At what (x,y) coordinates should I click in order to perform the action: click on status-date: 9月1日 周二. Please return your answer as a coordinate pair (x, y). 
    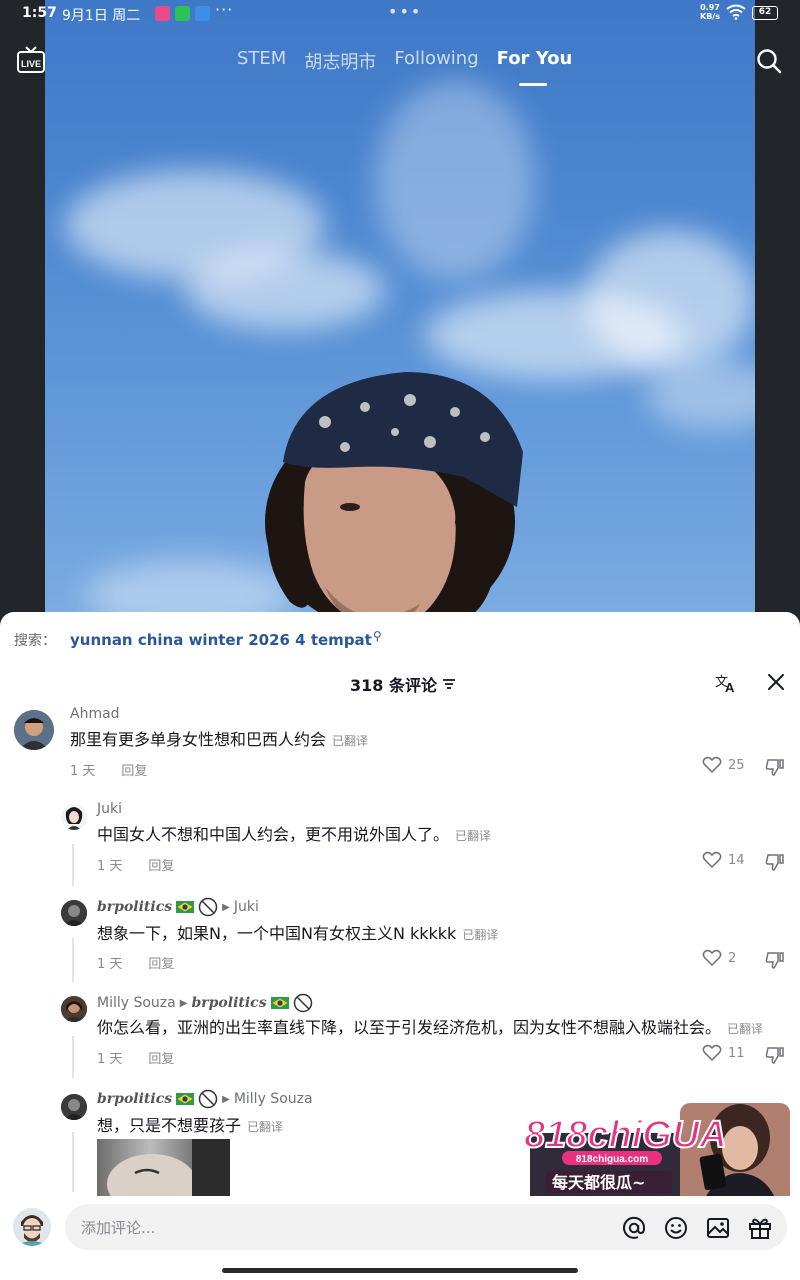
    Looking at the image, I should click on (101, 16).